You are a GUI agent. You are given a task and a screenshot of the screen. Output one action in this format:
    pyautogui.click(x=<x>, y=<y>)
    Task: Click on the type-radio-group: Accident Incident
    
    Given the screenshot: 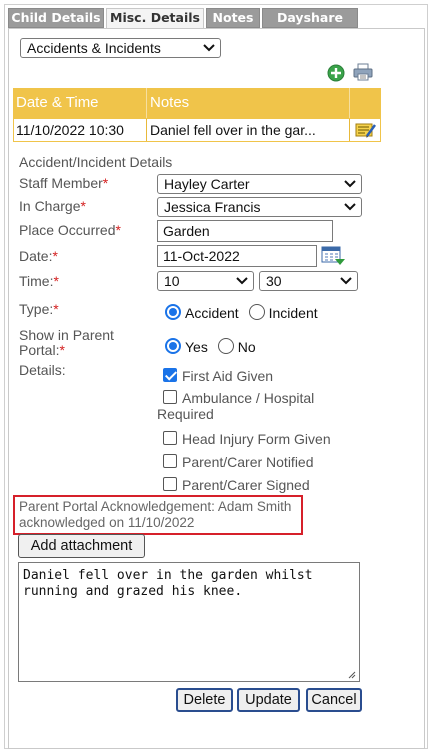 What is the action you would take?
    pyautogui.click(x=241, y=312)
    